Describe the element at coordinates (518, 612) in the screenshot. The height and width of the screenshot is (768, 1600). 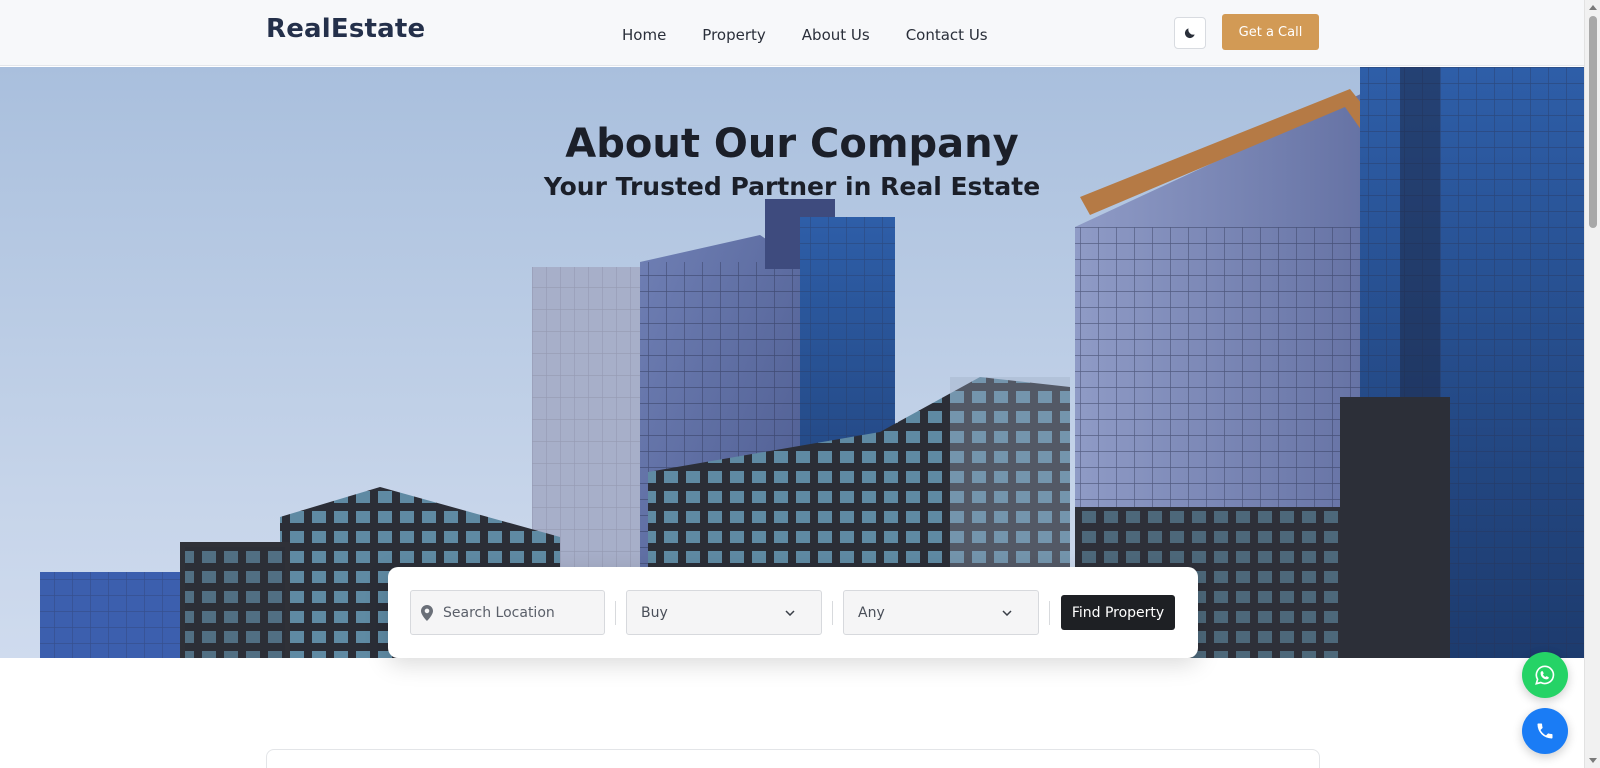
I see `search-location-input` at that location.